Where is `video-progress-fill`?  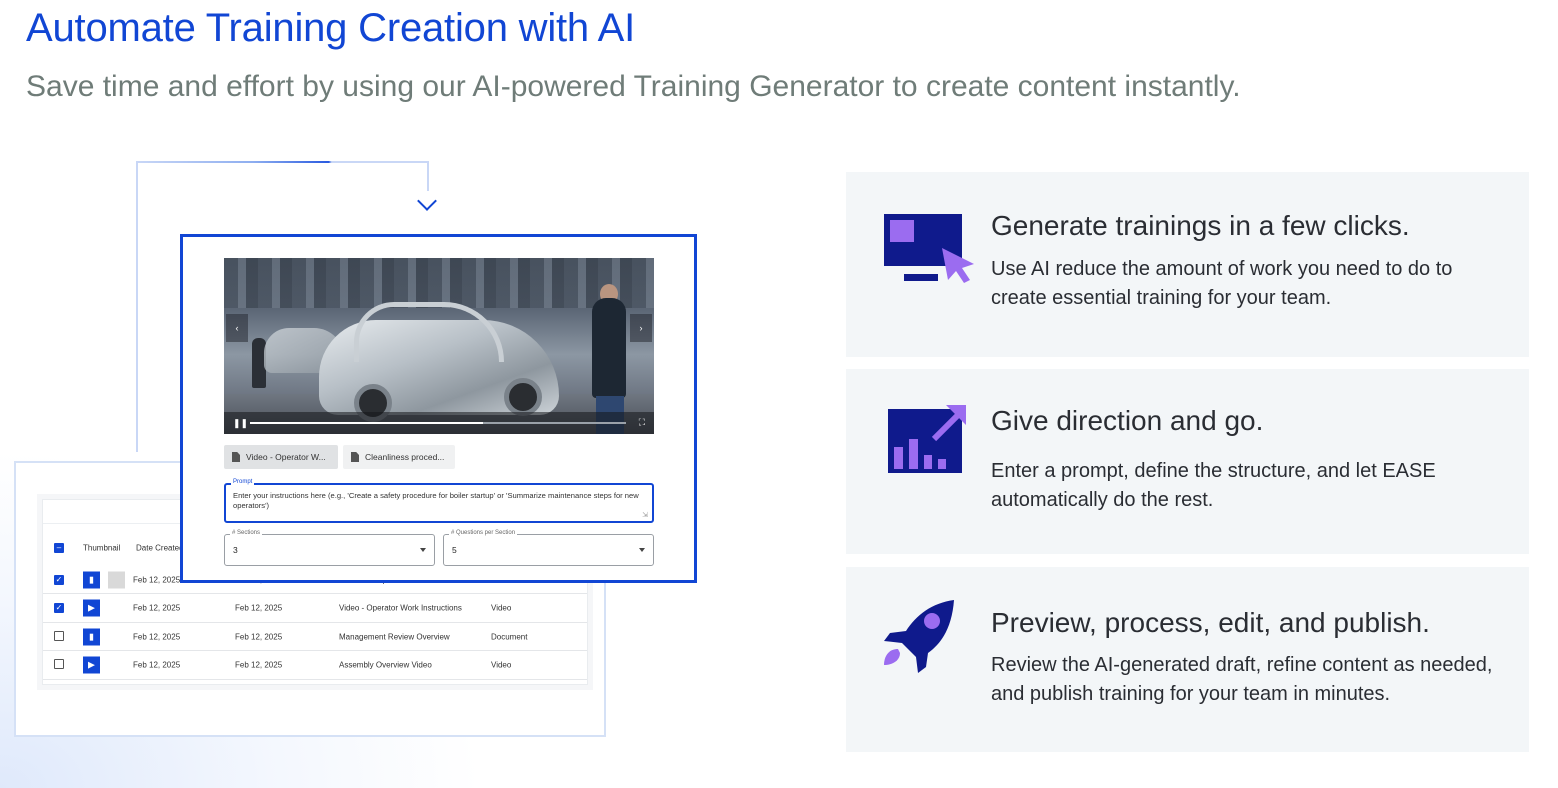
video-progress-fill is located at coordinates (367, 423).